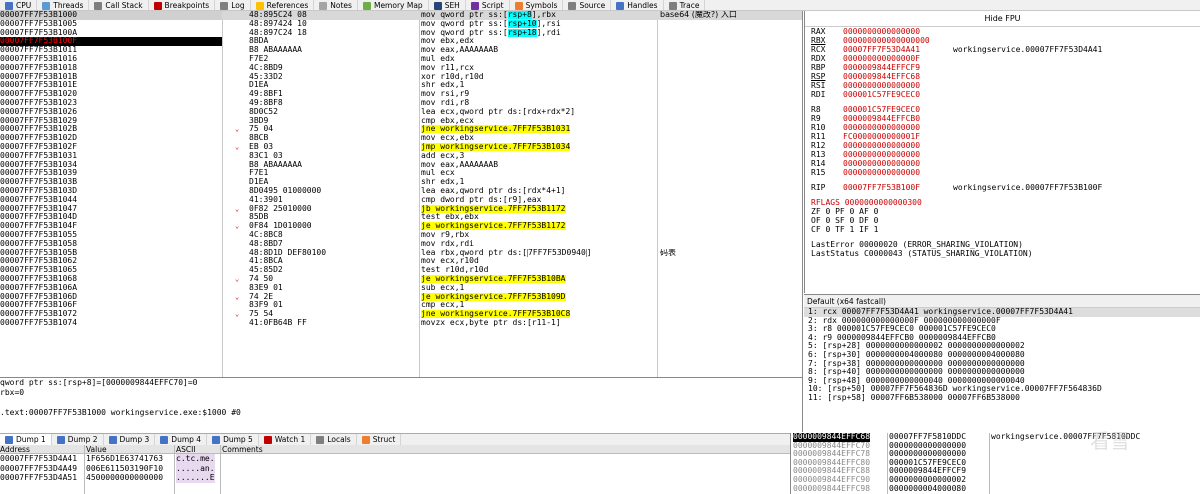 This screenshot has width=1200, height=494. Describe the element at coordinates (539, 314) in the screenshot. I see `disasm-instruction: jne workingservice.7FF7F53B10C8` at that location.